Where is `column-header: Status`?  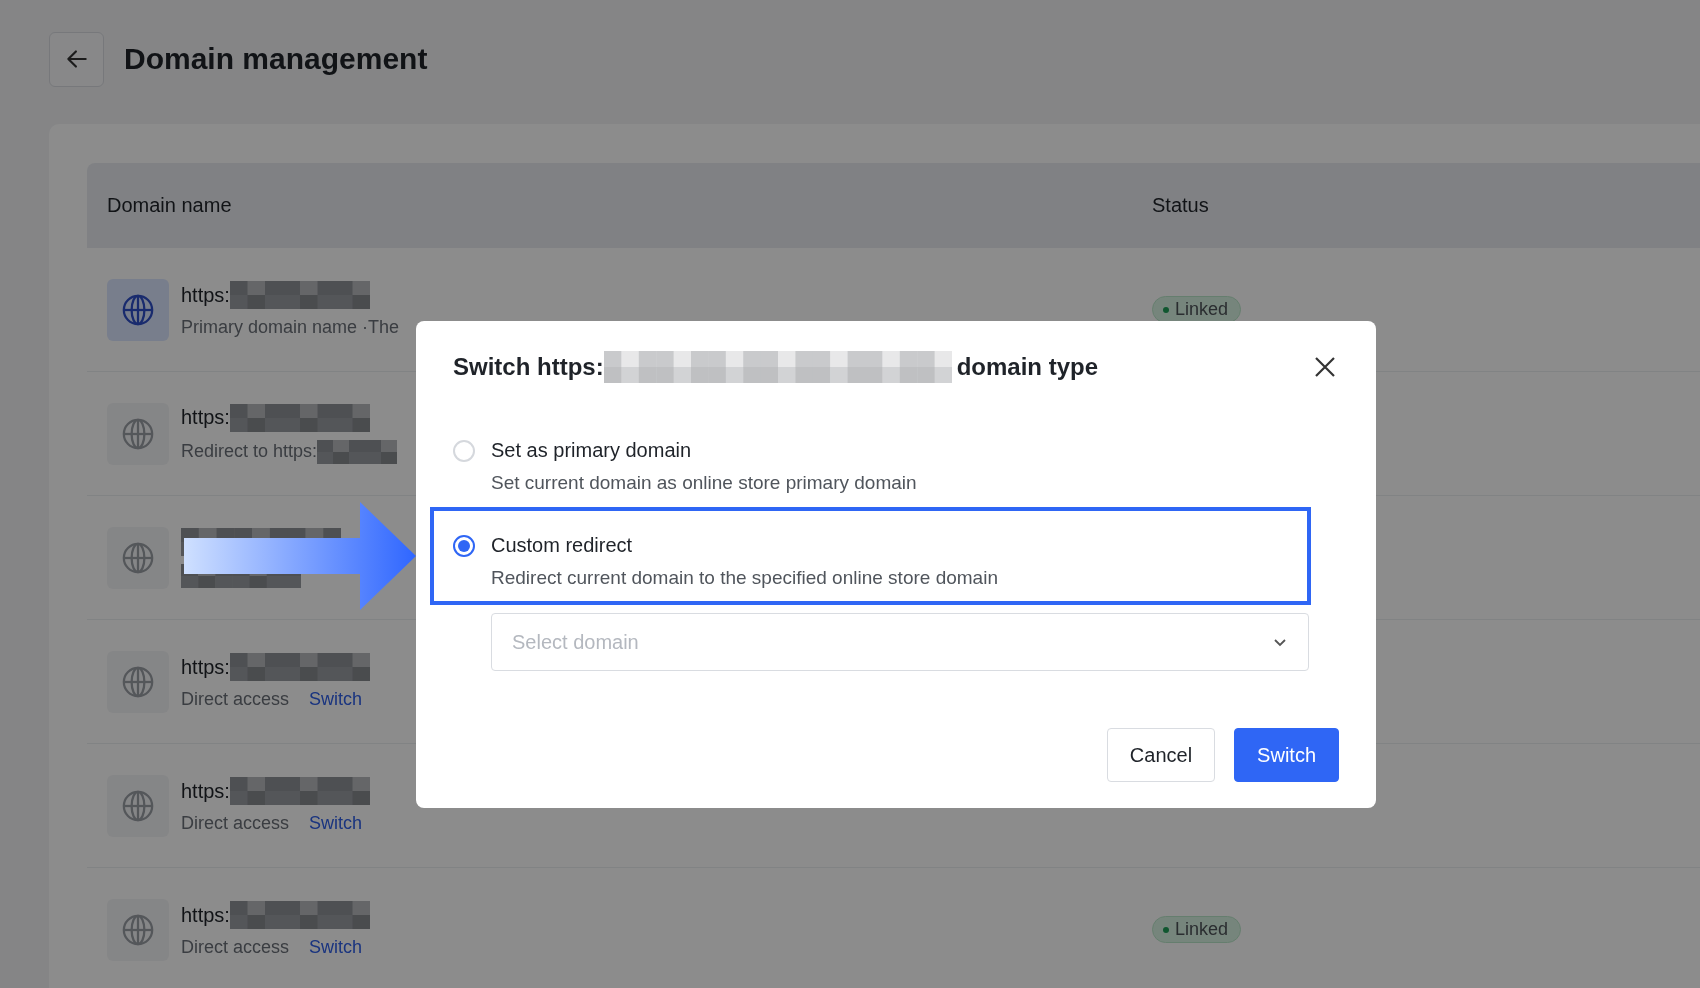
column-header: Status is located at coordinates (1416, 205).